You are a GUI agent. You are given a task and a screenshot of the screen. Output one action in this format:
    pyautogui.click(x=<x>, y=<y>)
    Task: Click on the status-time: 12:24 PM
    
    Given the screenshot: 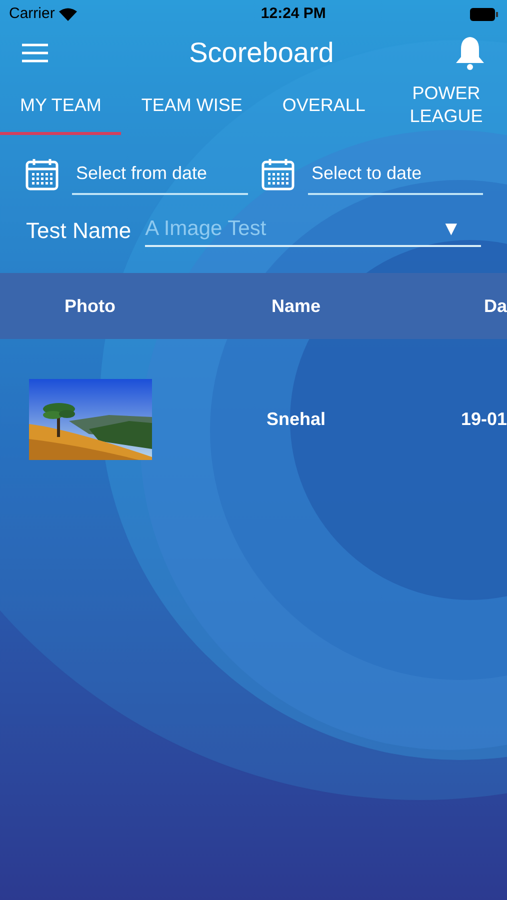 What is the action you would take?
    pyautogui.click(x=293, y=14)
    